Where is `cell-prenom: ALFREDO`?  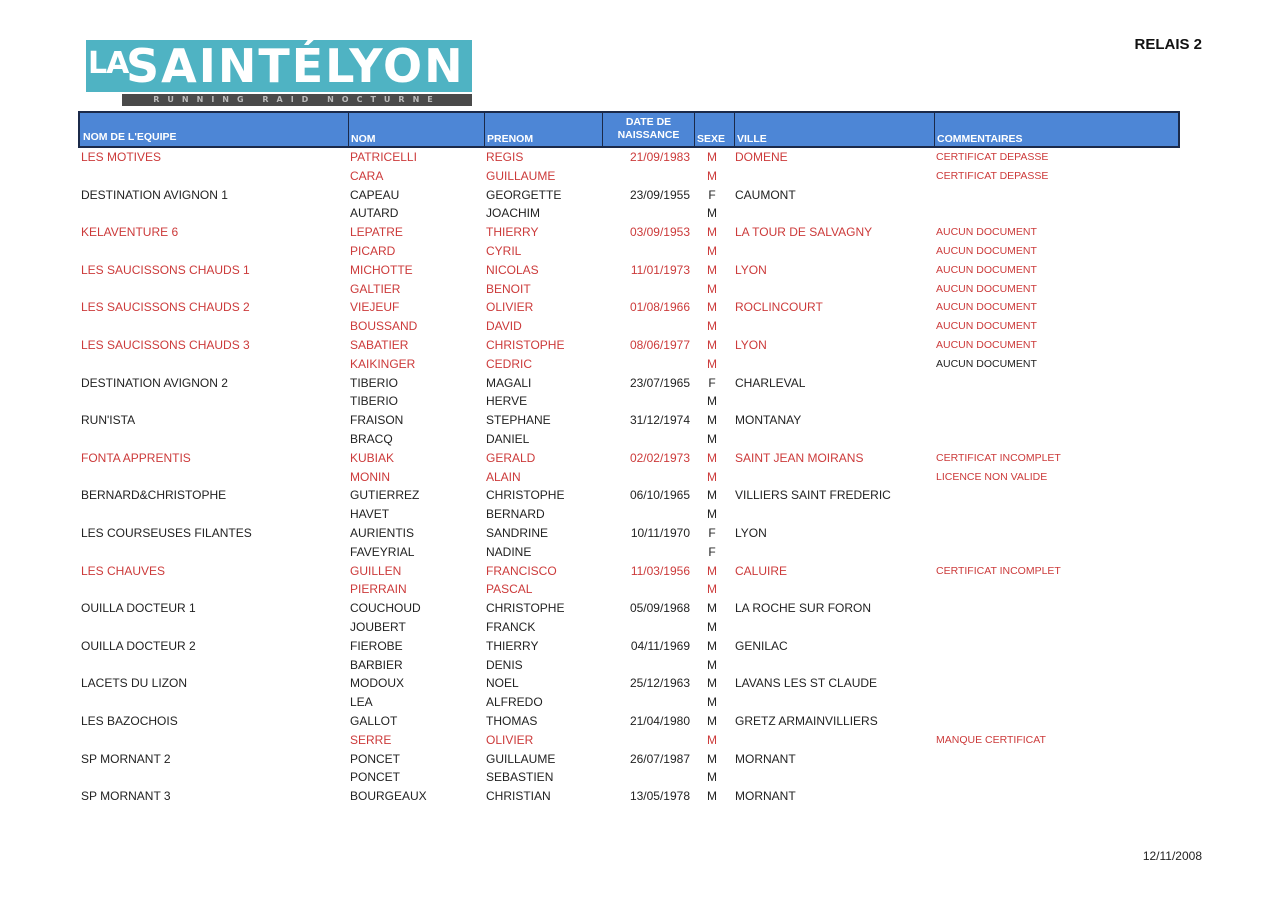 cell-prenom: ALFREDO is located at coordinates (514, 702).